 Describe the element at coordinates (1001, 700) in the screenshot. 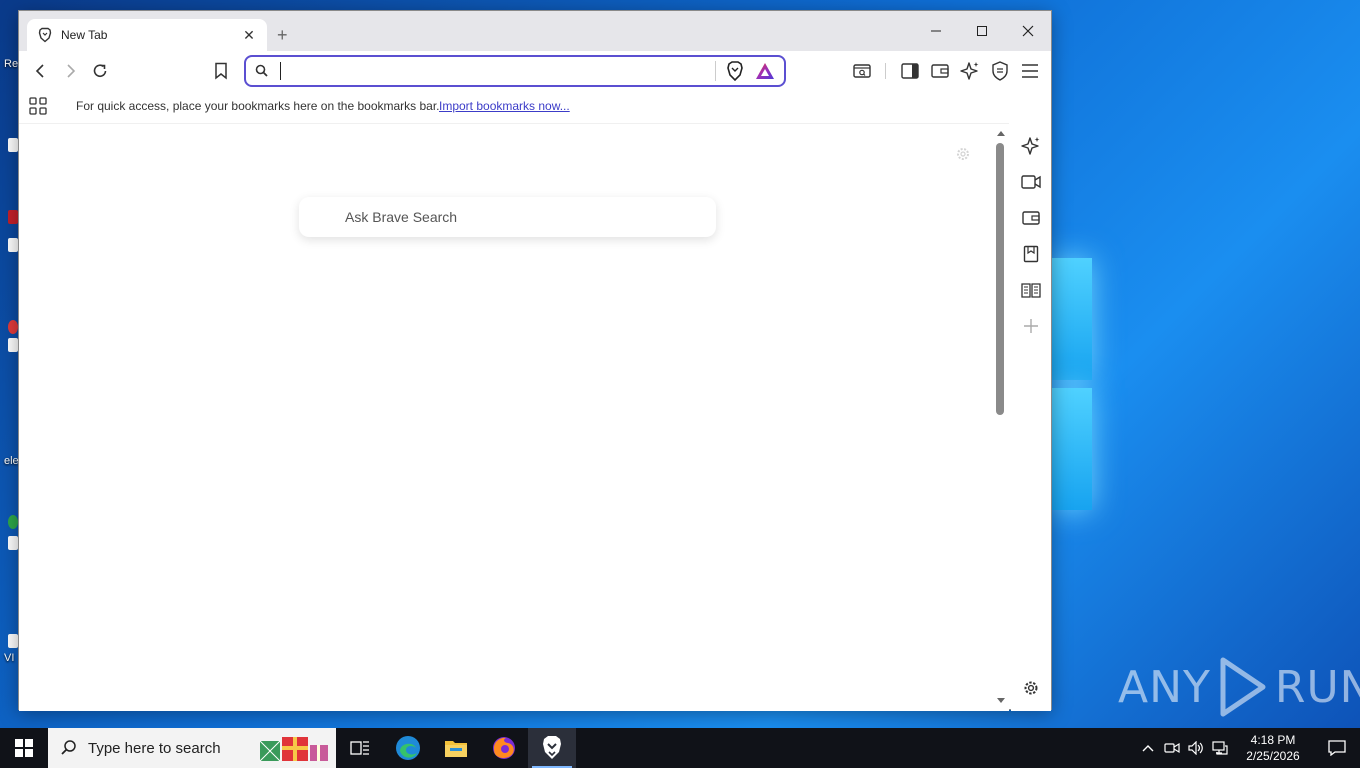

I see `scroll-down-arrow-icon` at that location.